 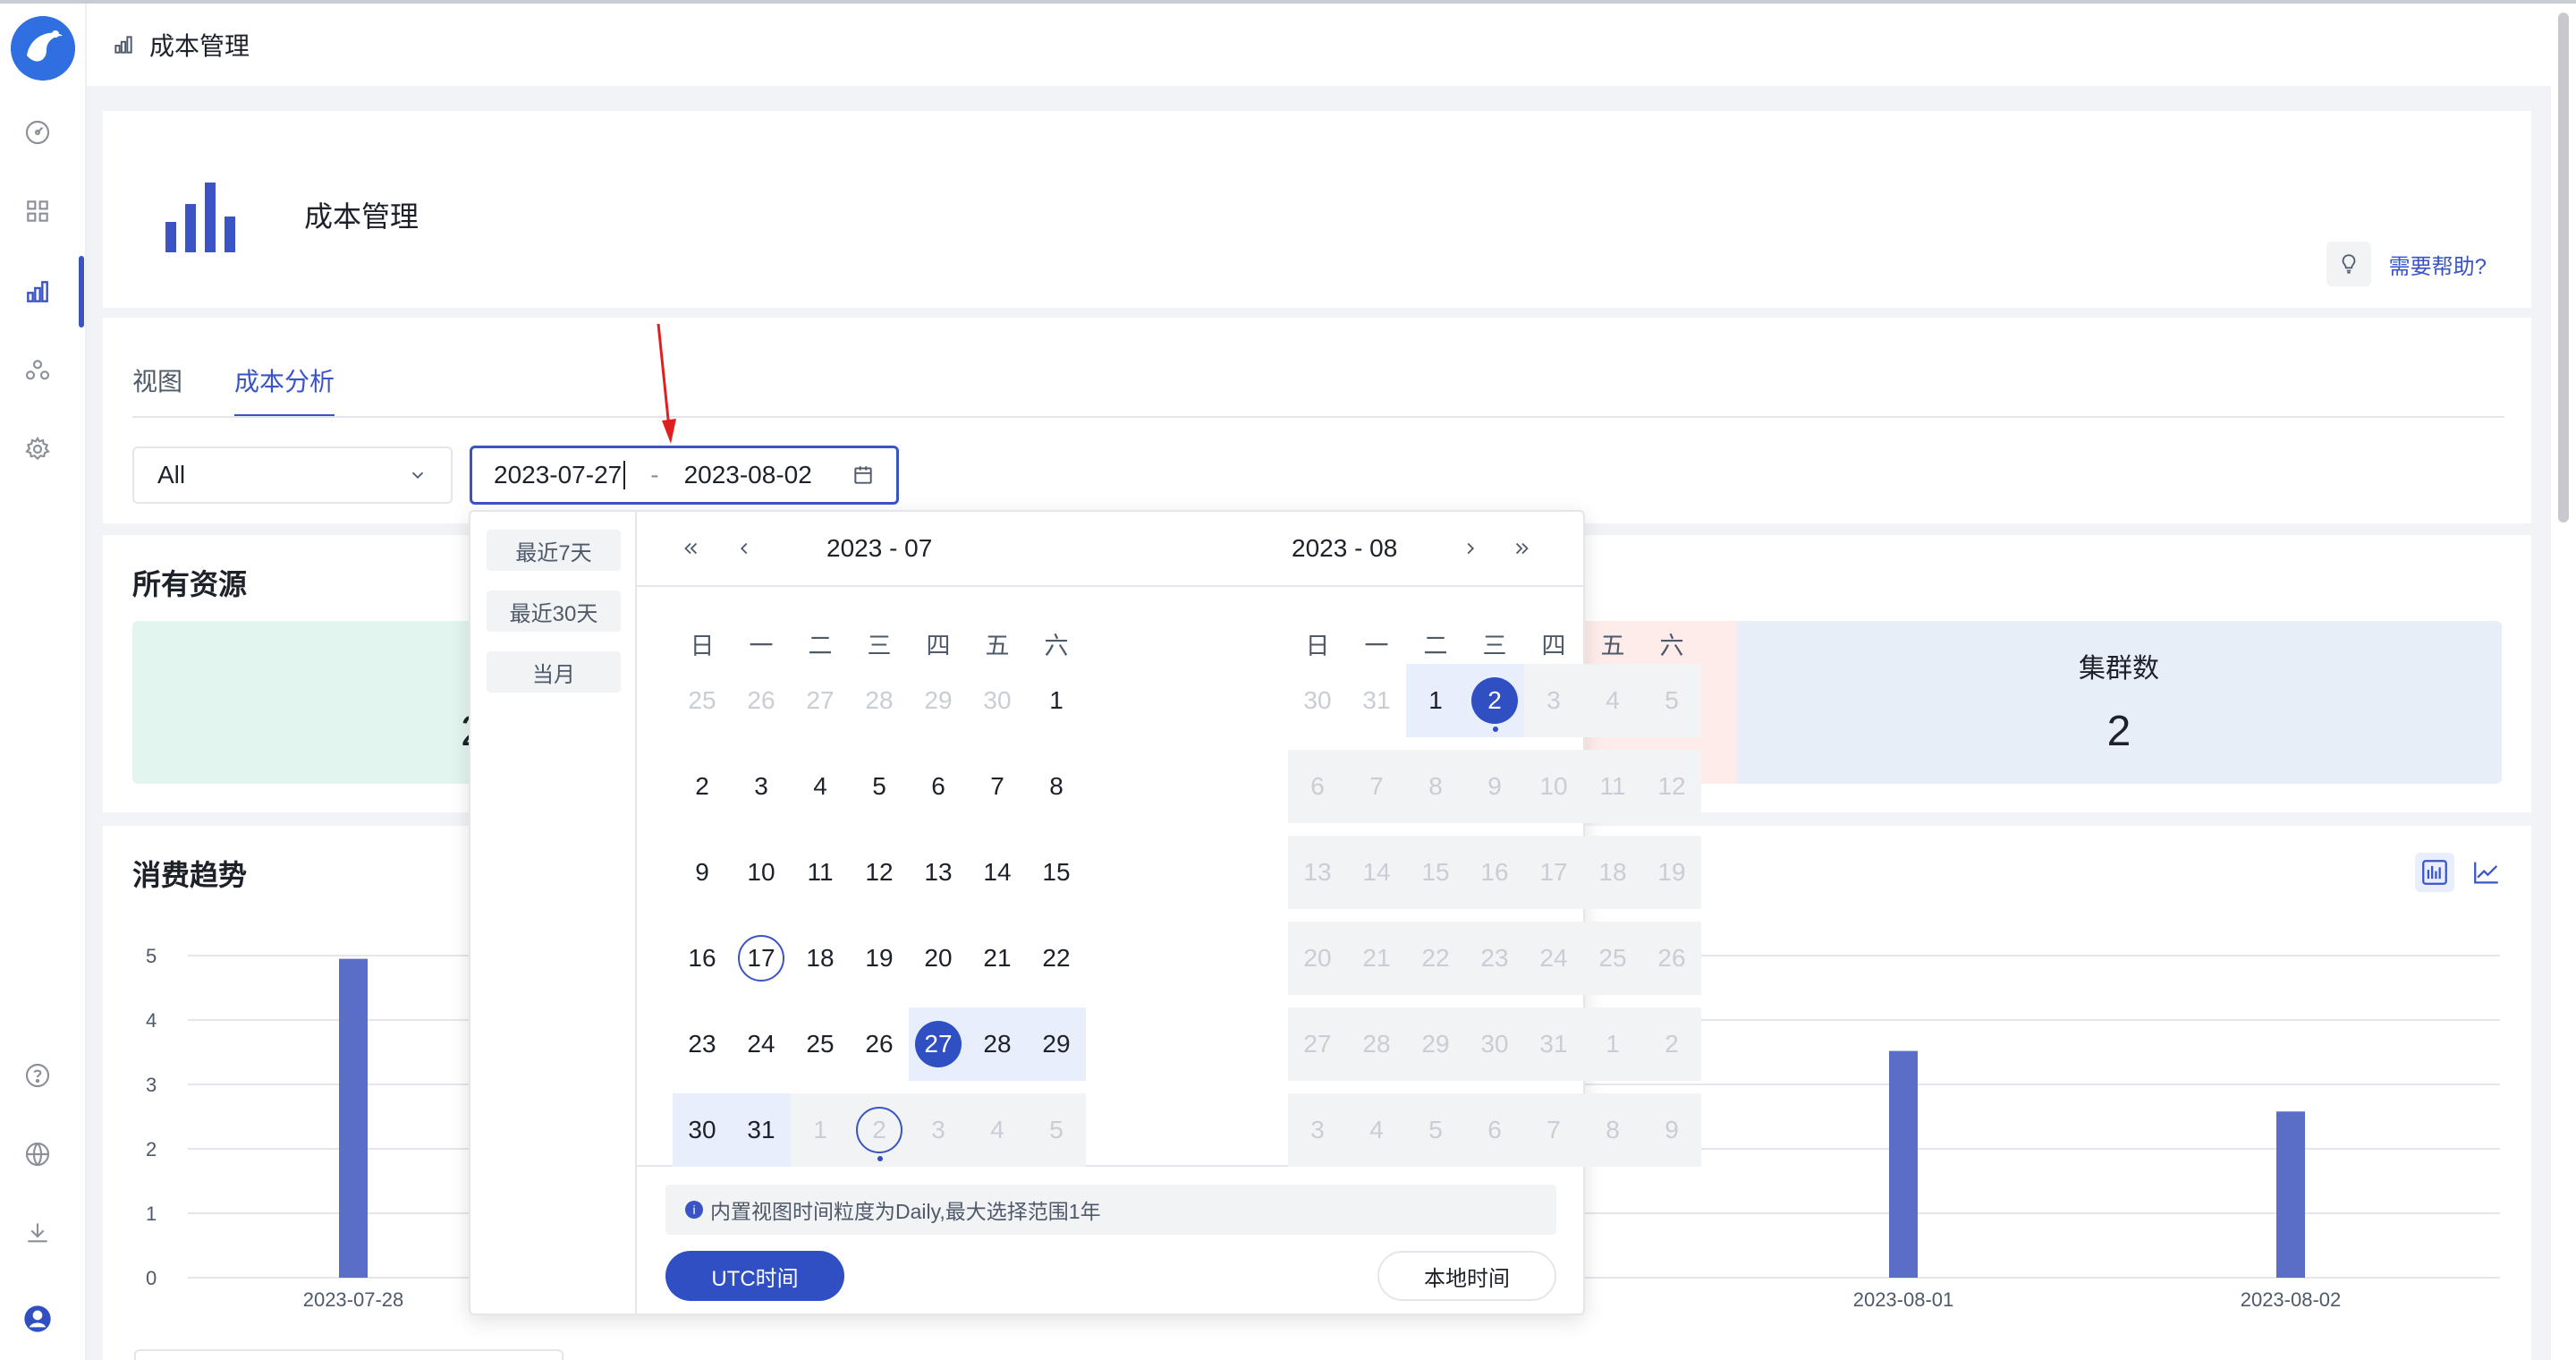 I want to click on scope-select: All, so click(x=292, y=475).